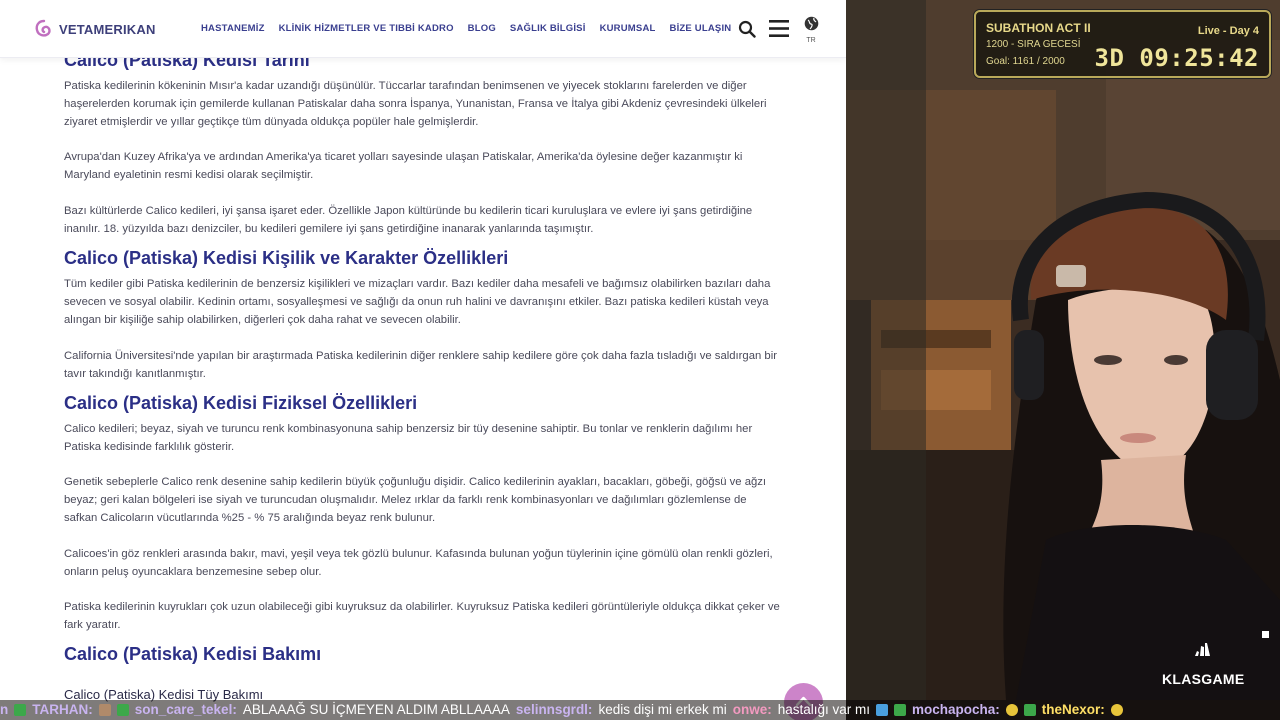 The width and height of the screenshot is (1280, 720). I want to click on chat-message: hastalığı var mı, so click(824, 709).